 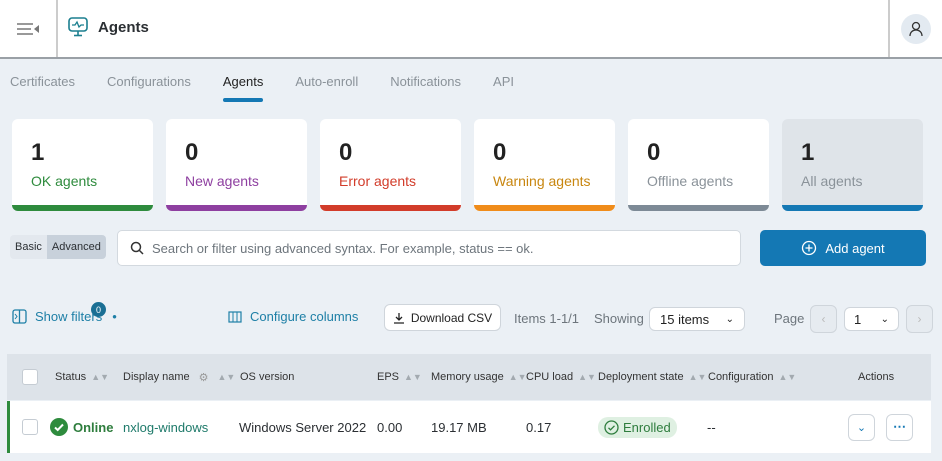 What do you see at coordinates (711, 427) in the screenshot?
I see `configuration-value: --` at bounding box center [711, 427].